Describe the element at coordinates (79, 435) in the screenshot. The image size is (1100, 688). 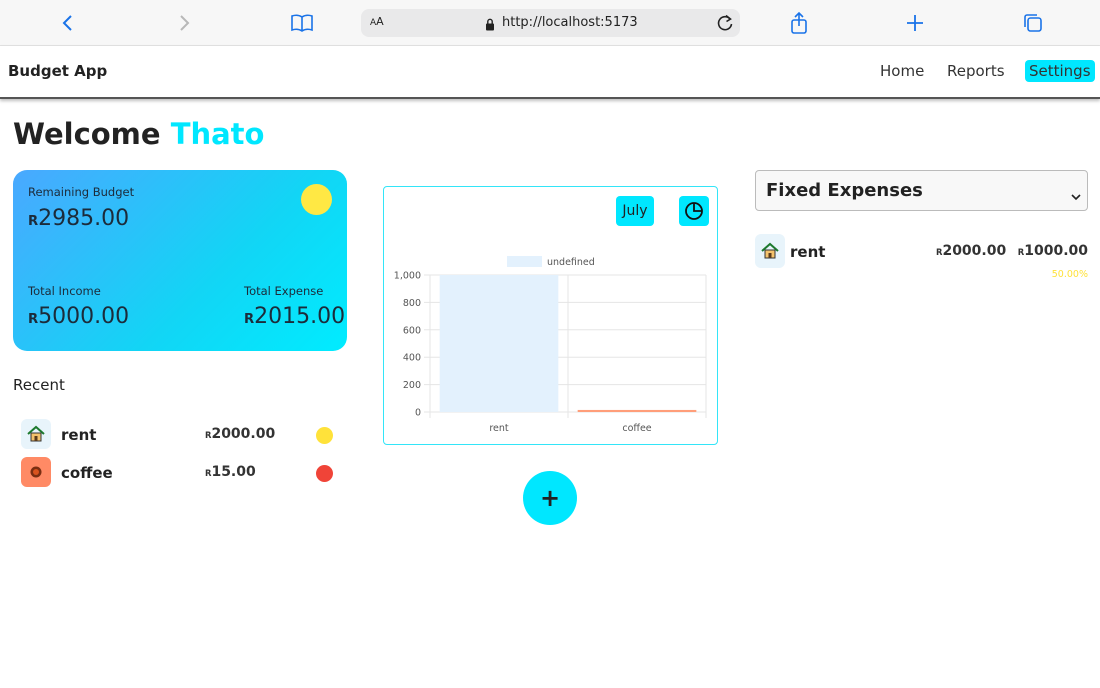
I see `recent-item-name: rent` at that location.